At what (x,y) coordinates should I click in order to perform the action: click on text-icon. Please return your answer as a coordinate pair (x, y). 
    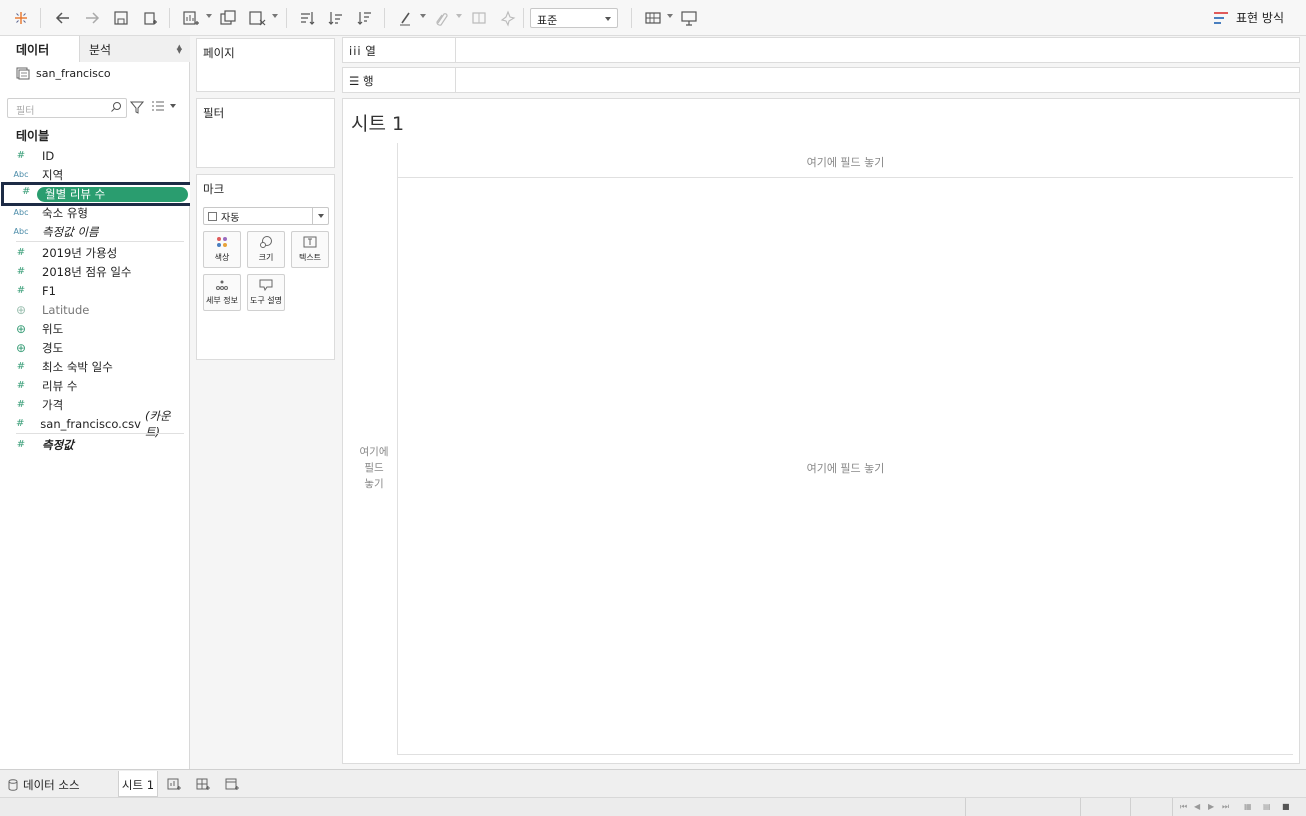
    Looking at the image, I should click on (310, 242).